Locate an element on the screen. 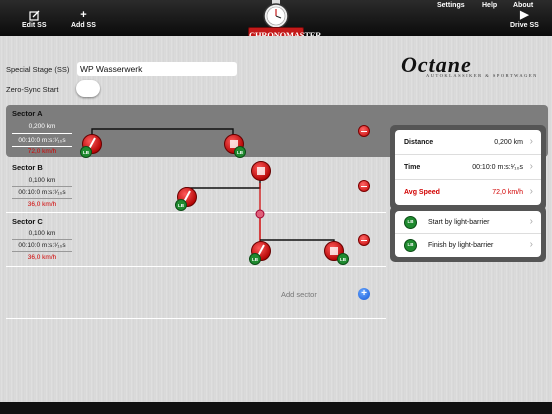  start-light-barrier-label: Start by light-barrier is located at coordinates (459, 222).